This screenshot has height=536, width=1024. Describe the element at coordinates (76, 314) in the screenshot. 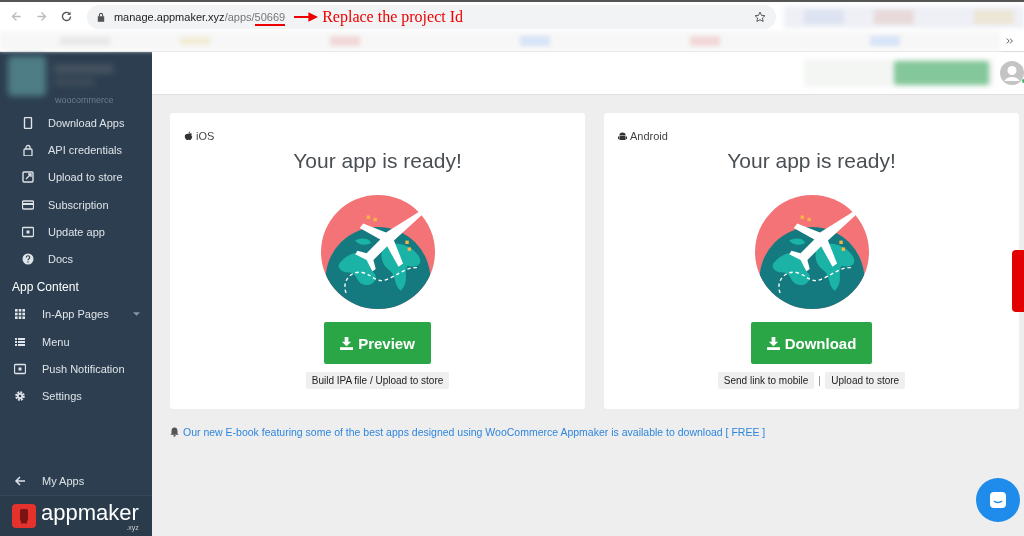

I see `sidebar-item: In-App Pages` at that location.